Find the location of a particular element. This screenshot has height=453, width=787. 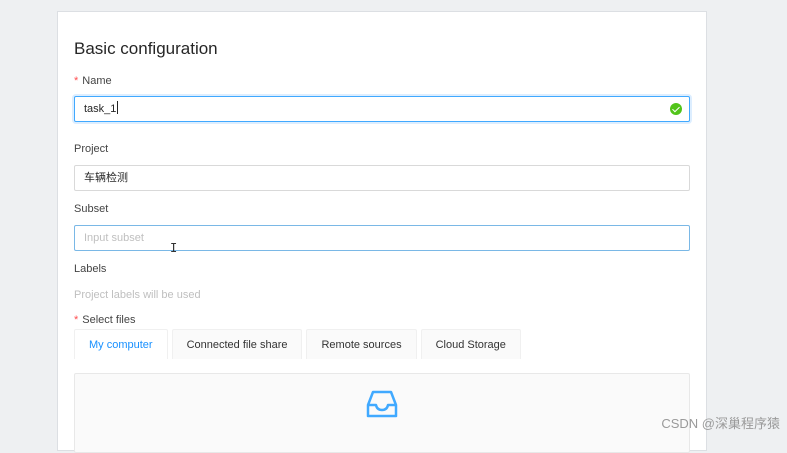

subset-placeholder: Input subset is located at coordinates (114, 238).